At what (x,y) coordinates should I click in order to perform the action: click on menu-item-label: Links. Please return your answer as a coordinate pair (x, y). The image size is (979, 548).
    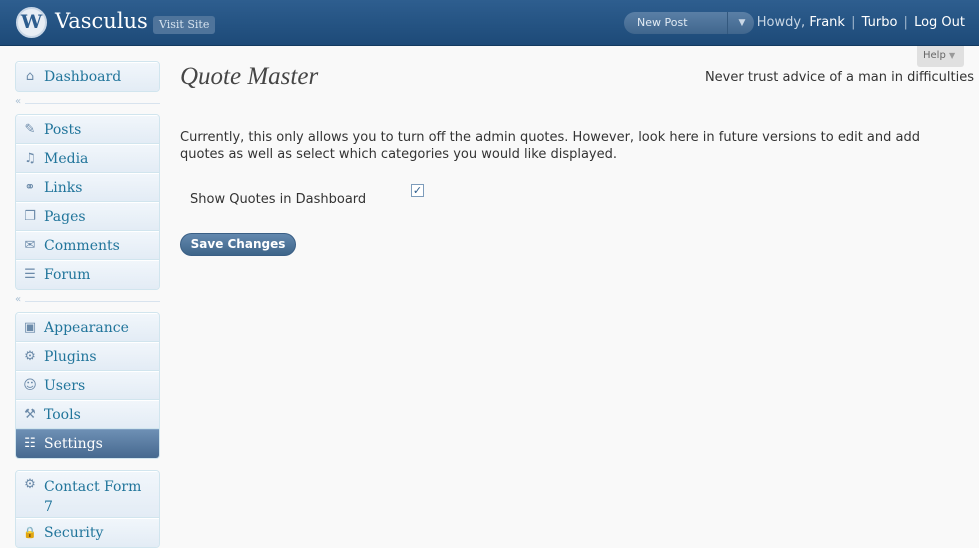
    Looking at the image, I should click on (63, 187).